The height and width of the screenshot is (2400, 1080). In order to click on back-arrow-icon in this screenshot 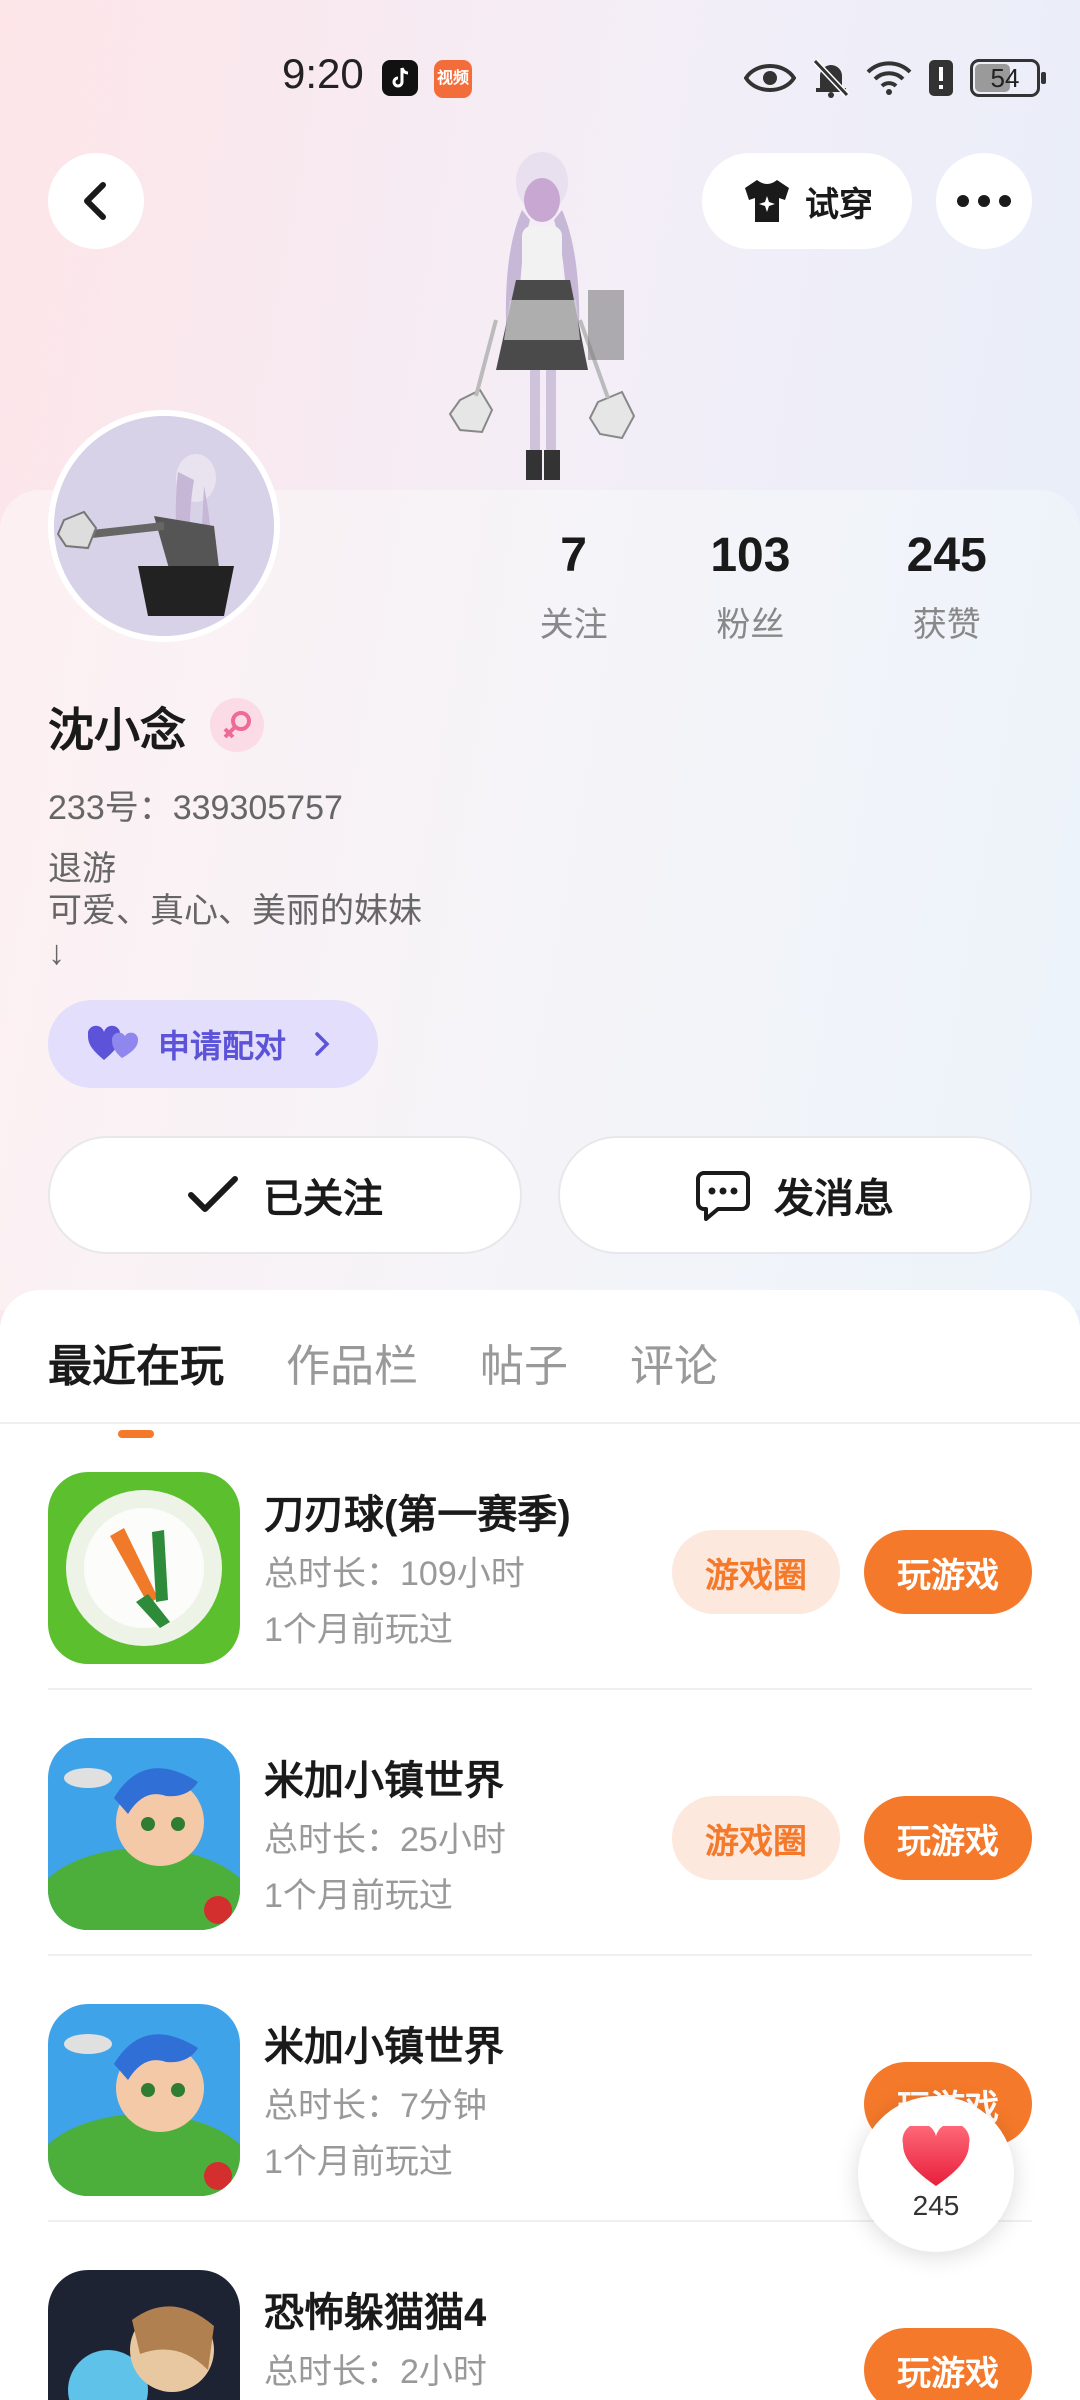, I will do `click(95, 201)`.